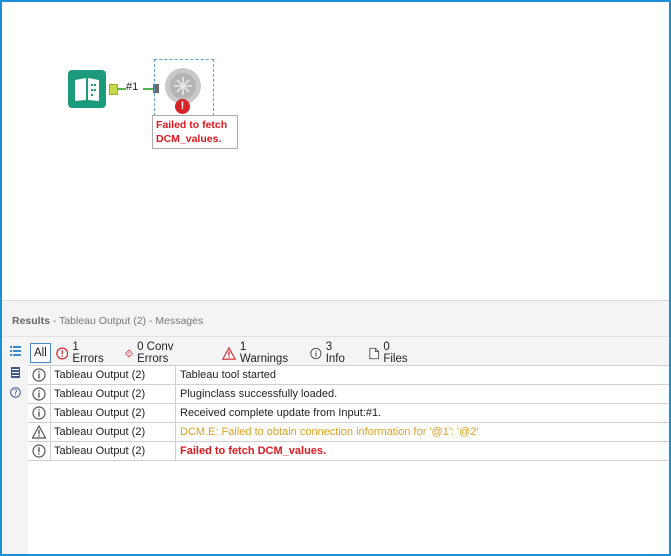  I want to click on error-callout-line: DCM_values., so click(189, 139).